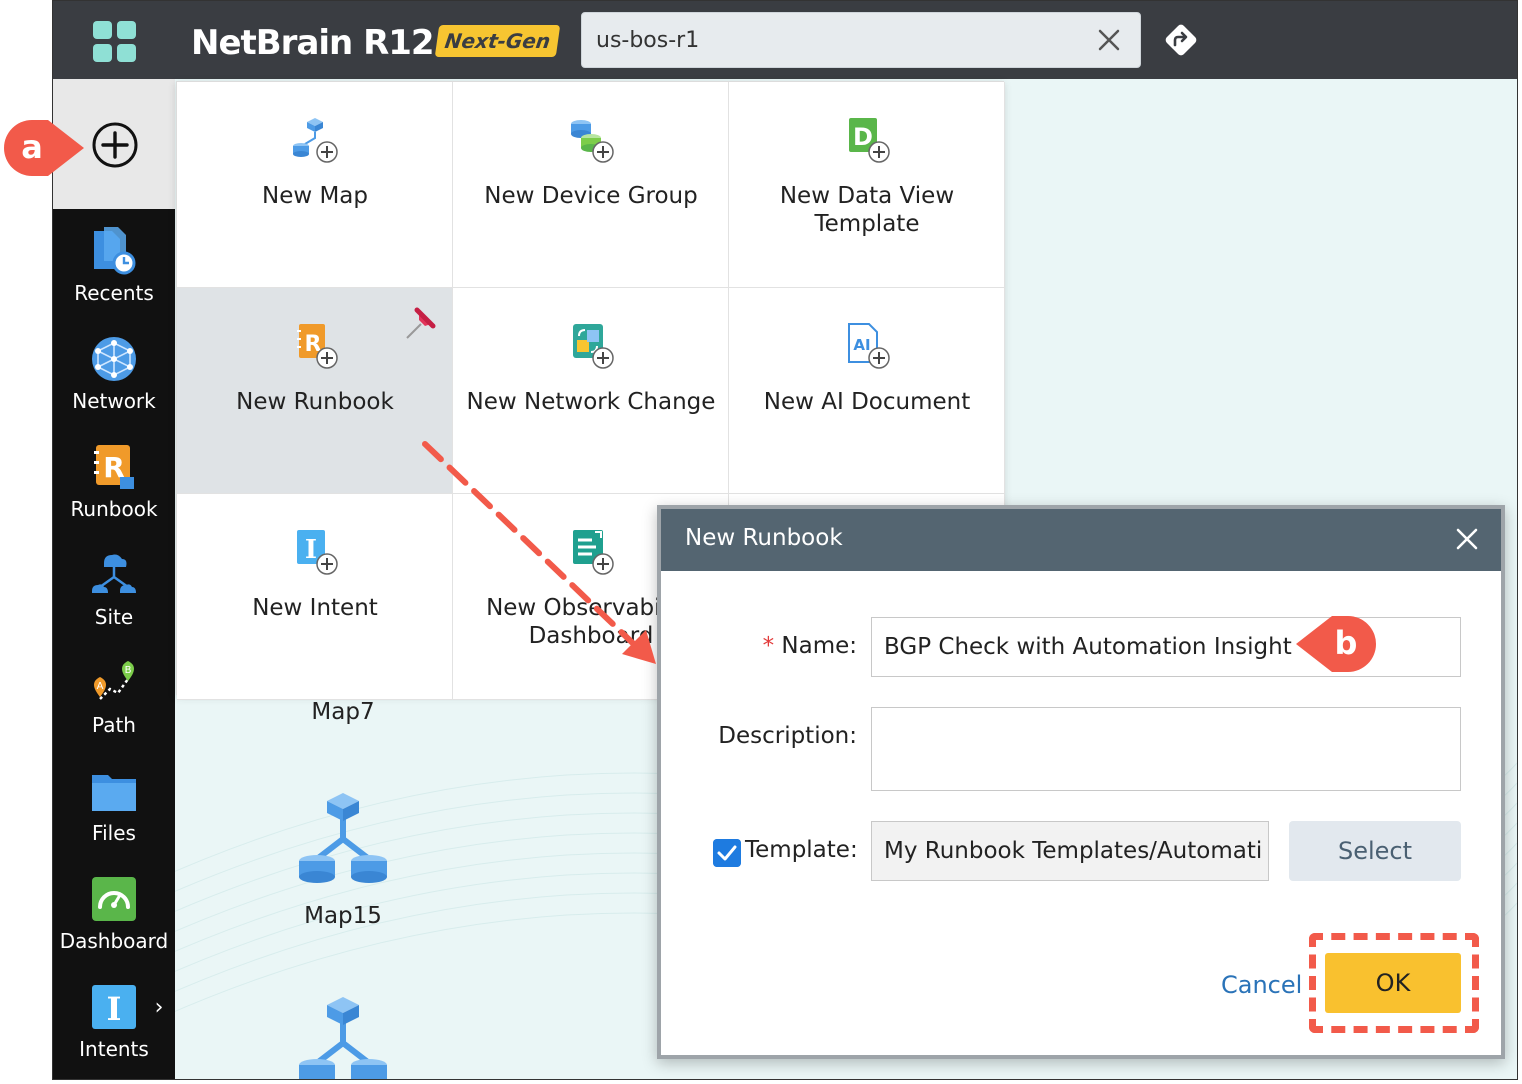 The height and width of the screenshot is (1084, 1522). Describe the element at coordinates (497, 41) in the screenshot. I see `edition-badge: Next-Gen` at that location.